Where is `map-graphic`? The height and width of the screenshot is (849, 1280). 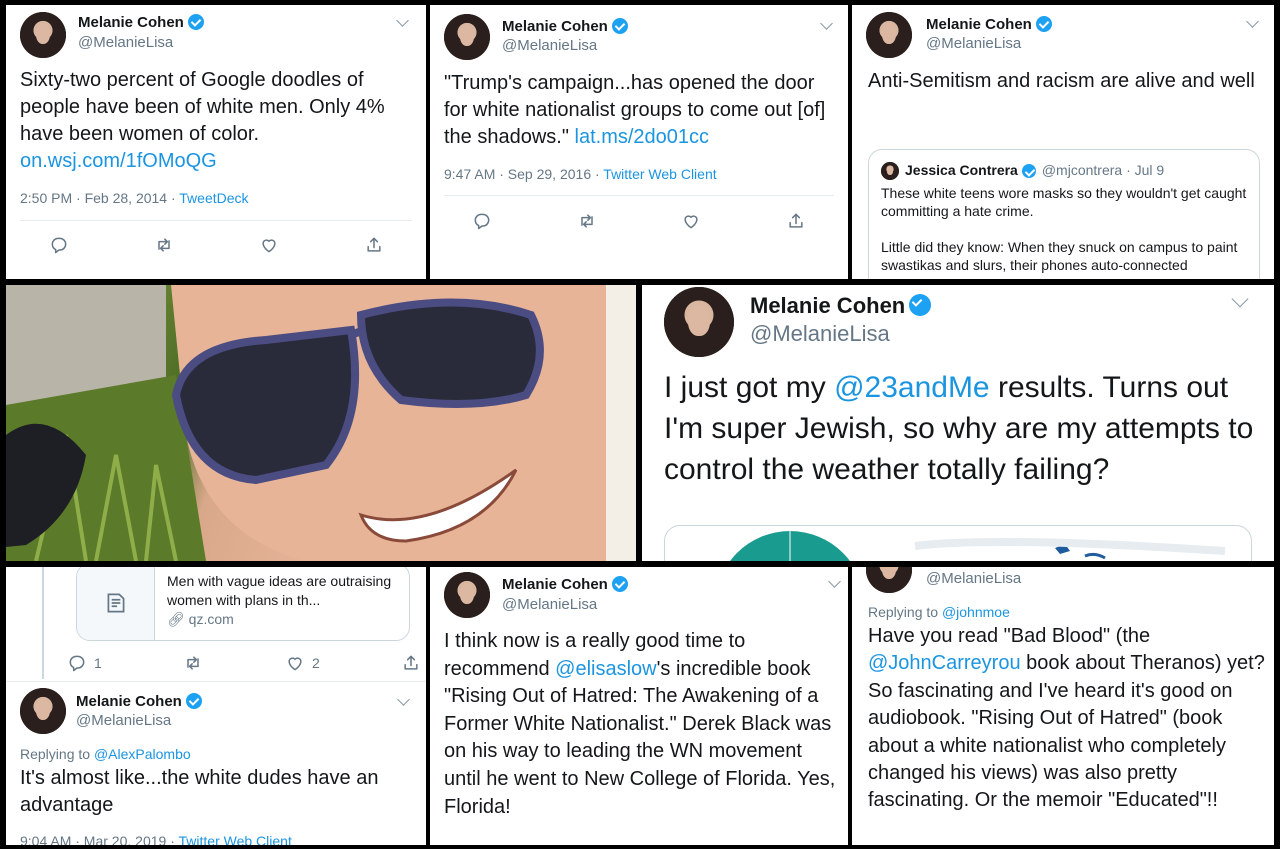 map-graphic is located at coordinates (978, 546).